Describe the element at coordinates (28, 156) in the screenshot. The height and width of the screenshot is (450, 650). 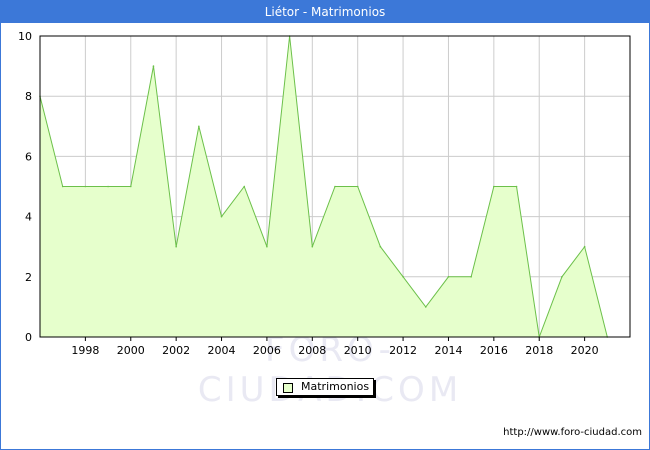
I see `y-tick-label-6: 6` at that location.